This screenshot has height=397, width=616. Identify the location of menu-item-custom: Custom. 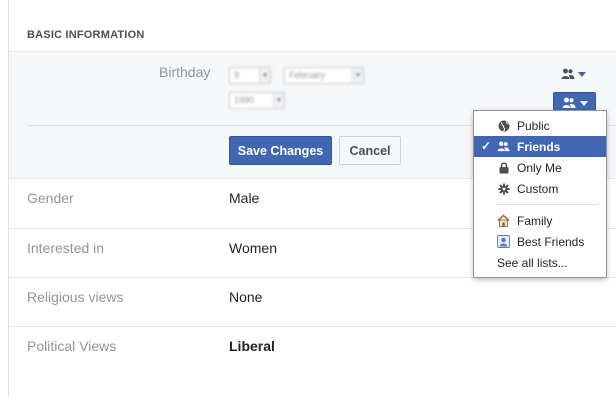
(540, 188).